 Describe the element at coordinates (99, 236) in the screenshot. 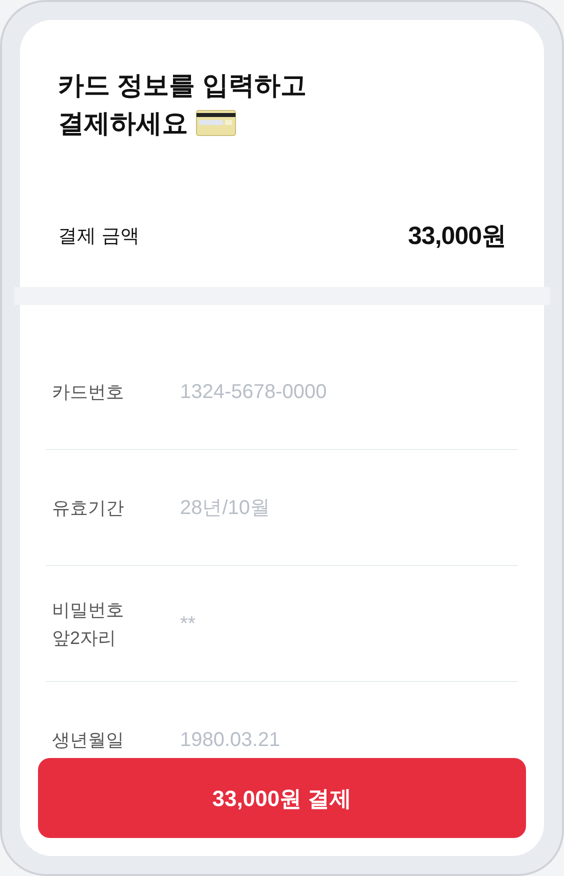

I see `amount-label: 결제 금액` at that location.